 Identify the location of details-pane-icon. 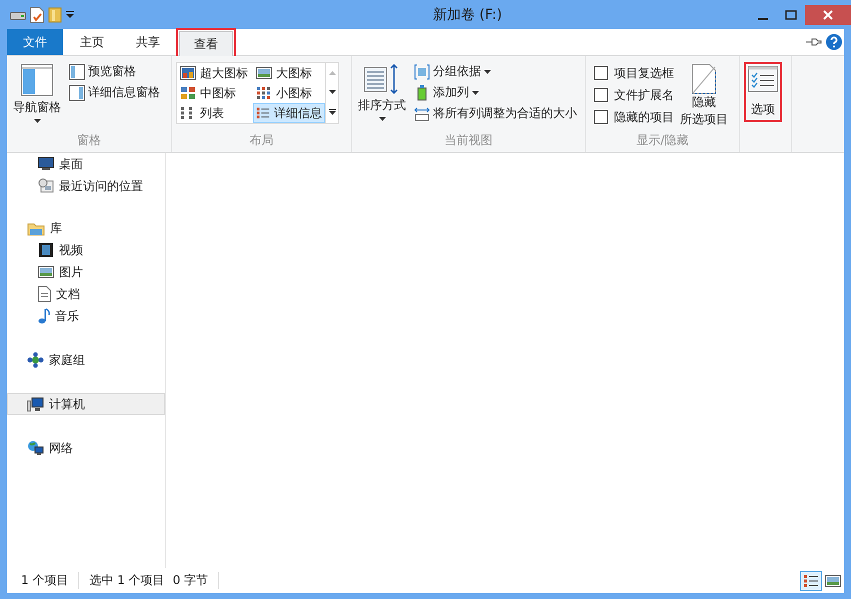
(77, 92).